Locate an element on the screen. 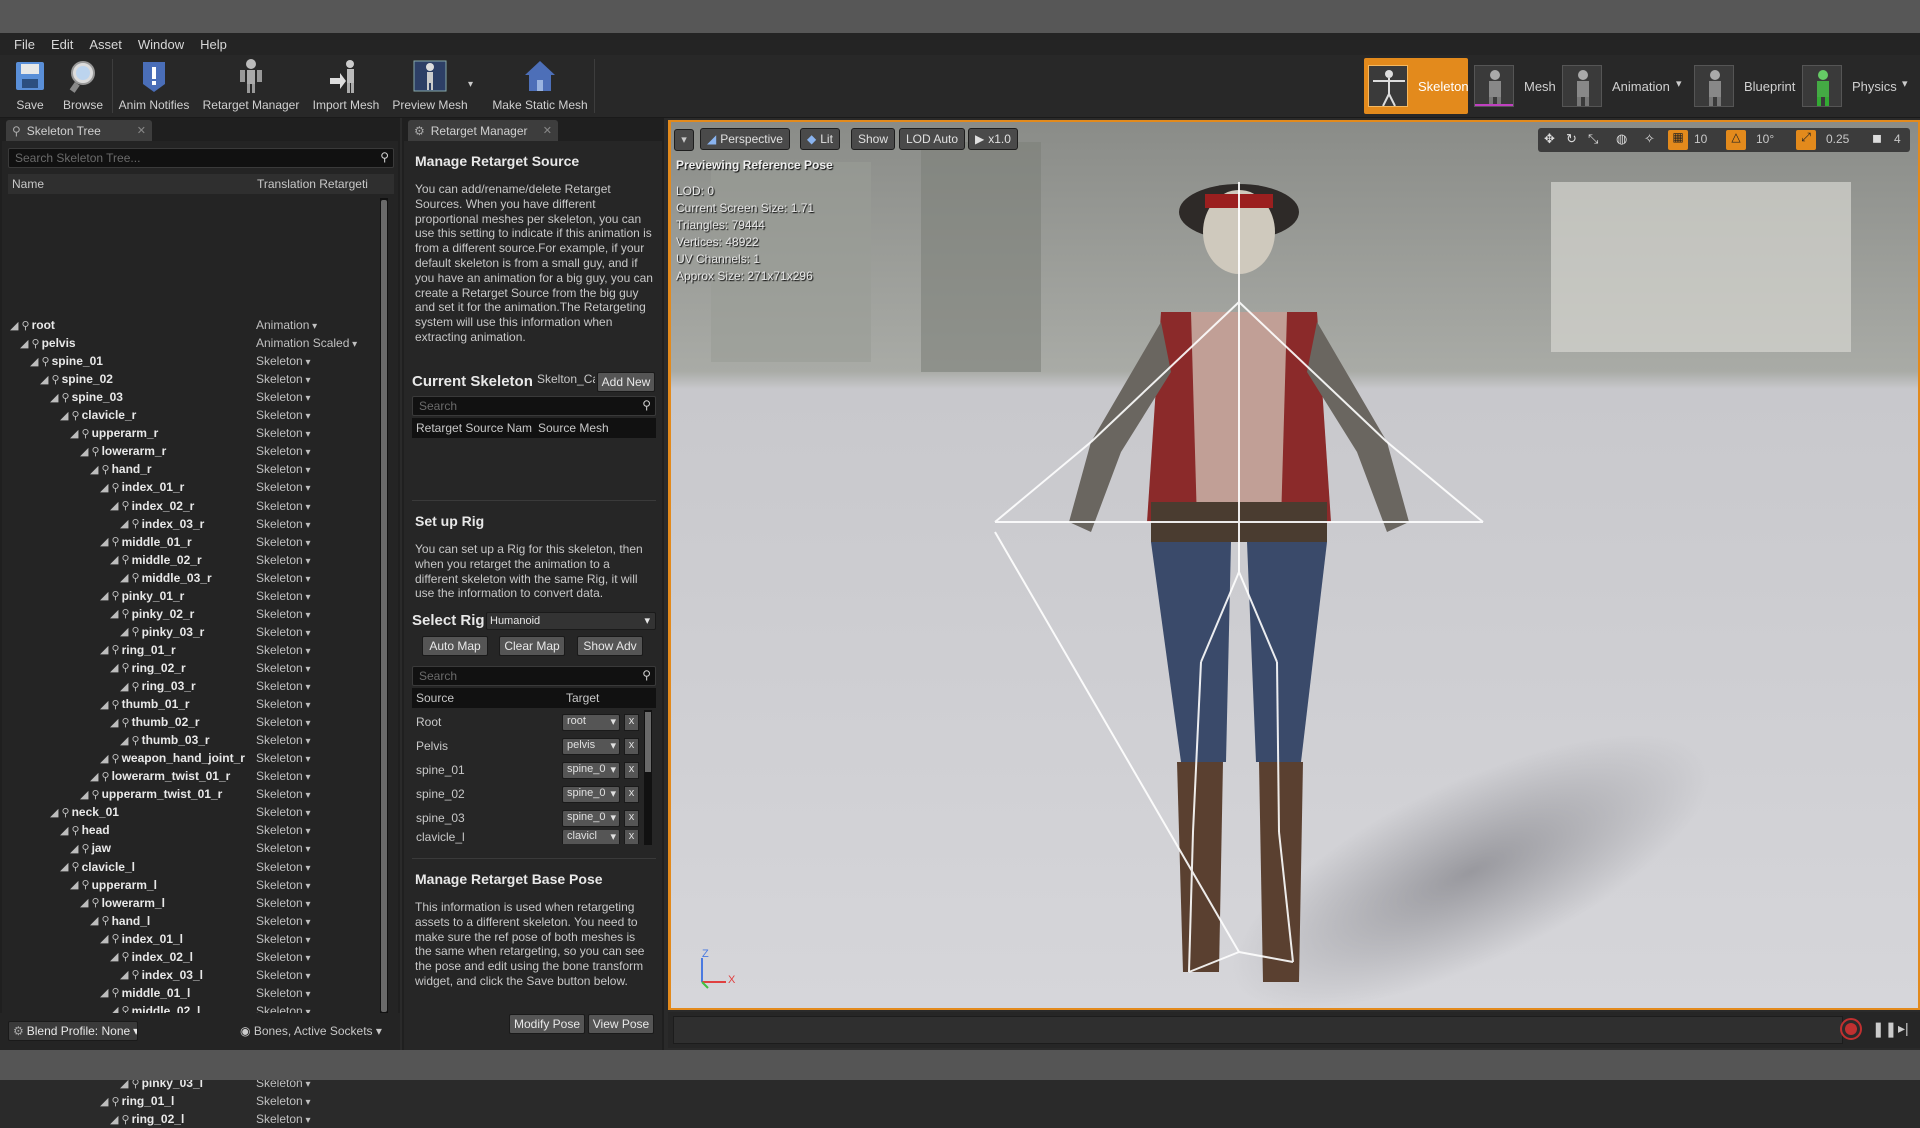  mode-blueprint-button: Blueprint is located at coordinates (1744, 86).